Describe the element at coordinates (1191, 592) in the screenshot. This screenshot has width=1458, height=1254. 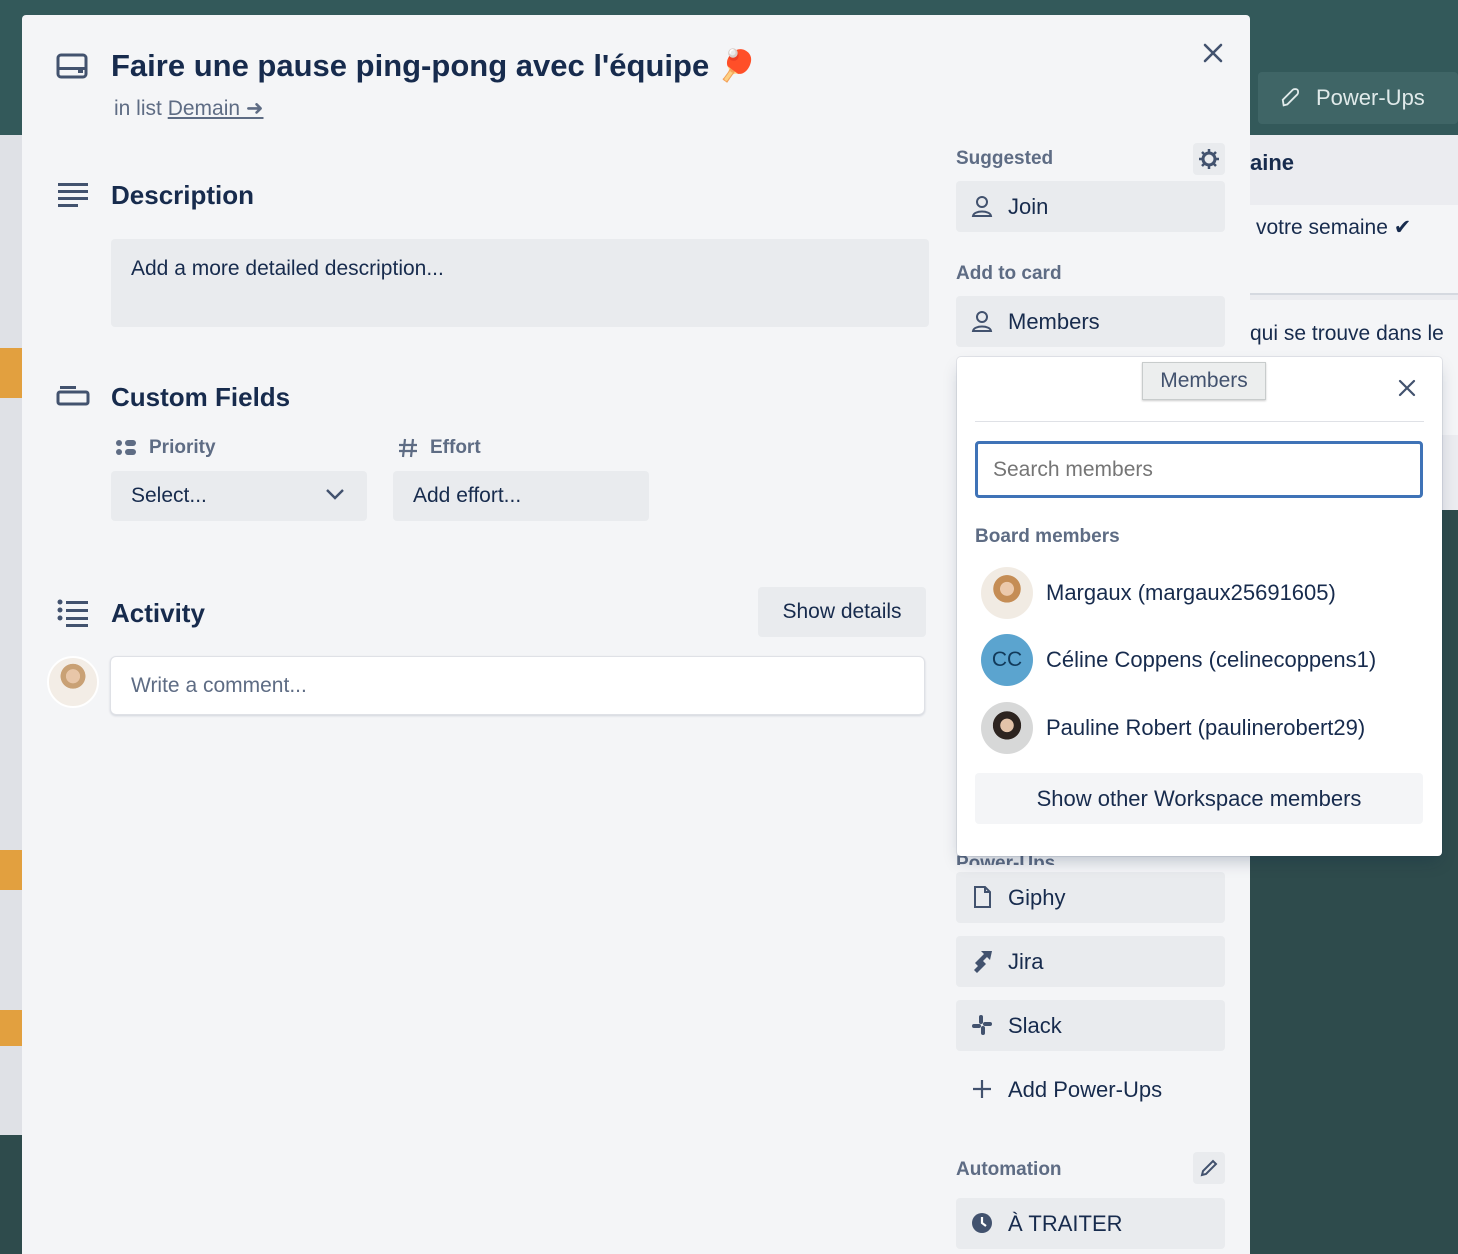
I see `member-name: Margaux (margaux25691605)` at that location.